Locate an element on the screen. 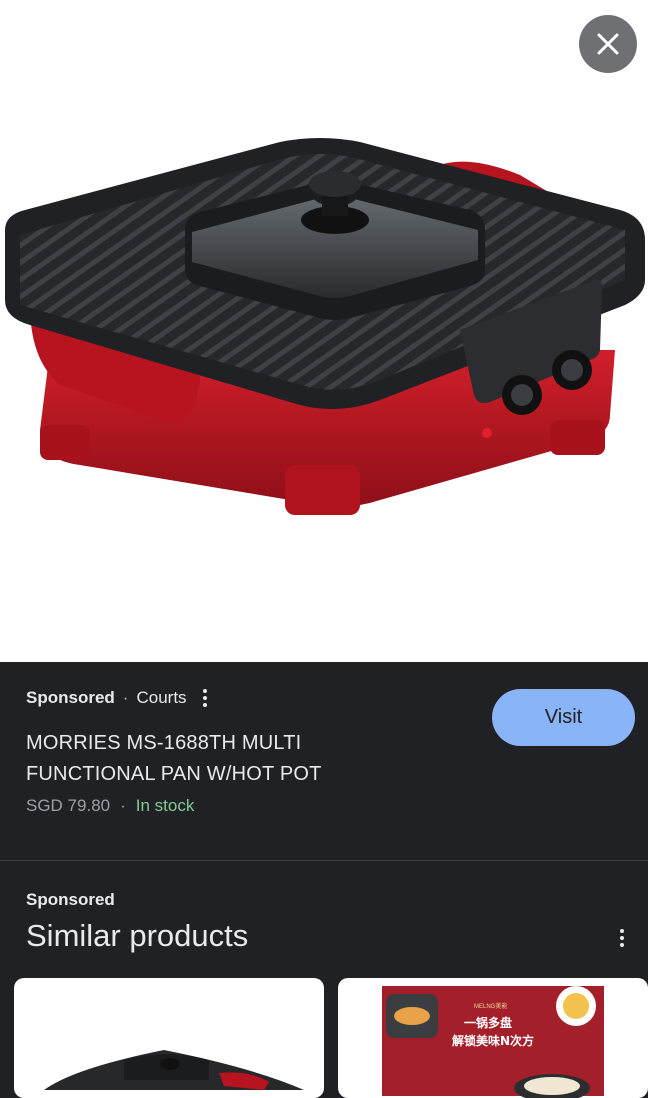 The width and height of the screenshot is (648, 1098). seller-name: Courts is located at coordinates (161, 698).